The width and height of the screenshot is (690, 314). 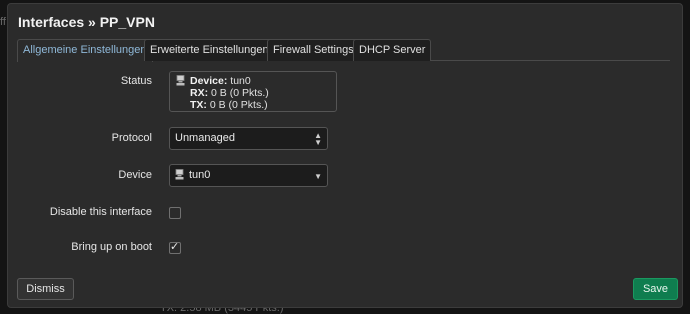 What do you see at coordinates (318, 176) in the screenshot?
I see `chevron-down-icon: ▼` at bounding box center [318, 176].